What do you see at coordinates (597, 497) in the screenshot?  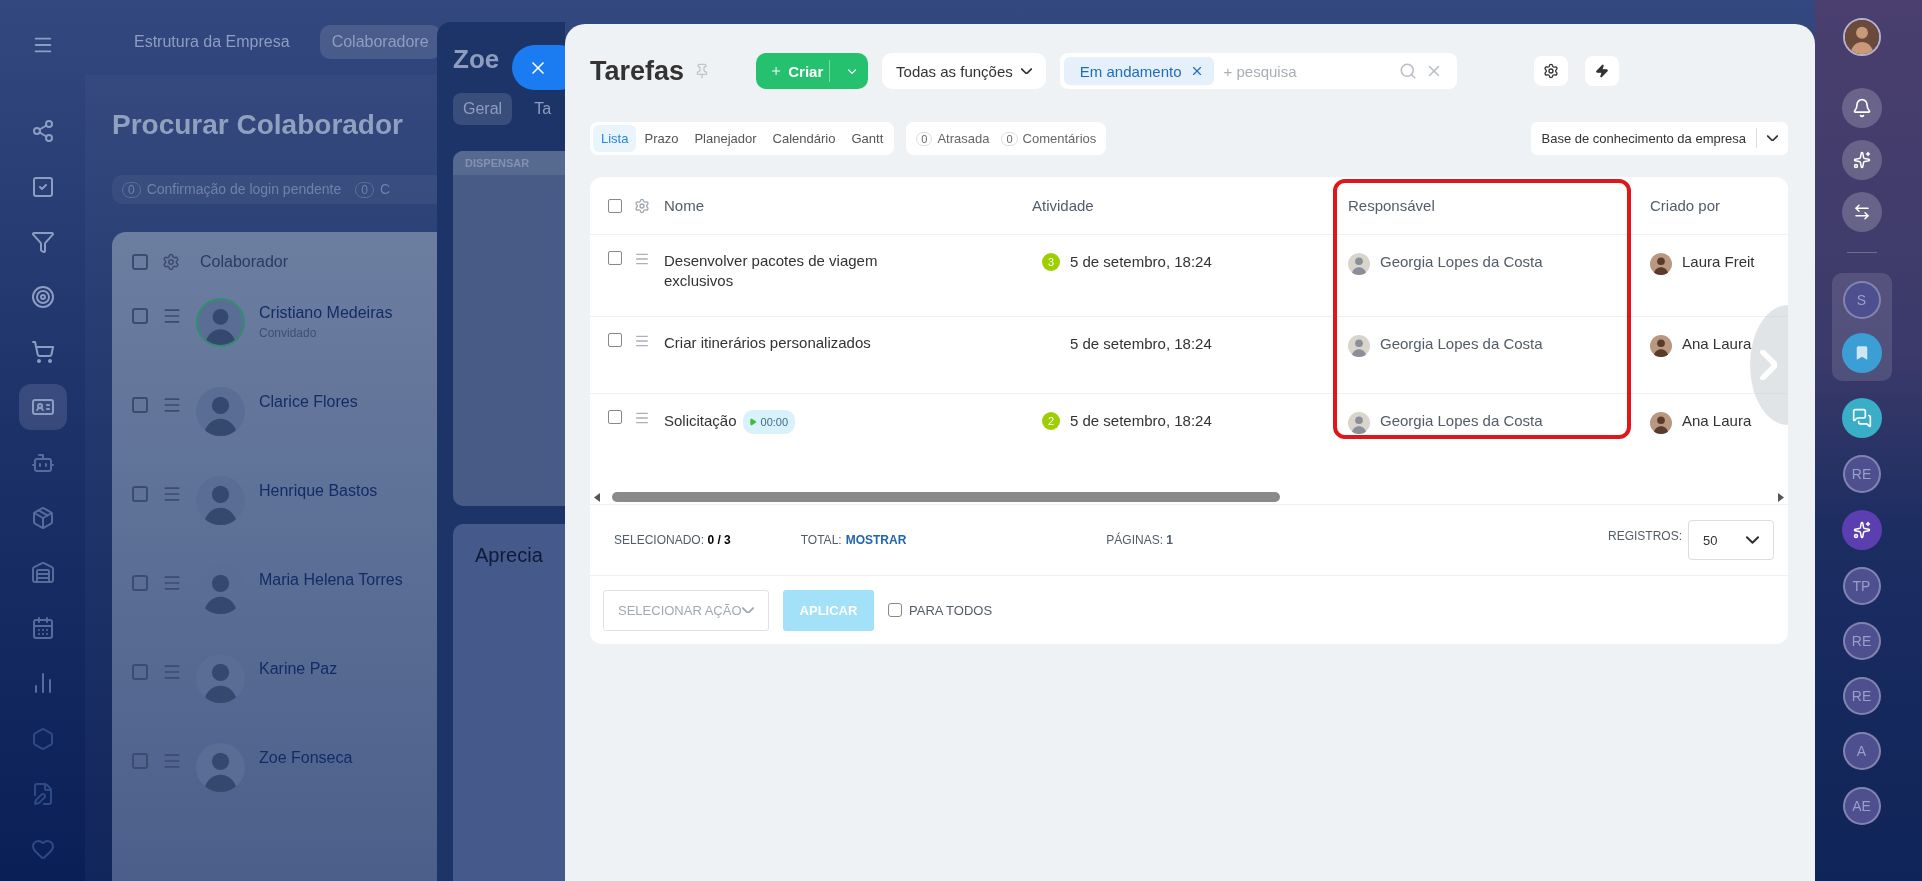 I see `scroll-left-icon` at bounding box center [597, 497].